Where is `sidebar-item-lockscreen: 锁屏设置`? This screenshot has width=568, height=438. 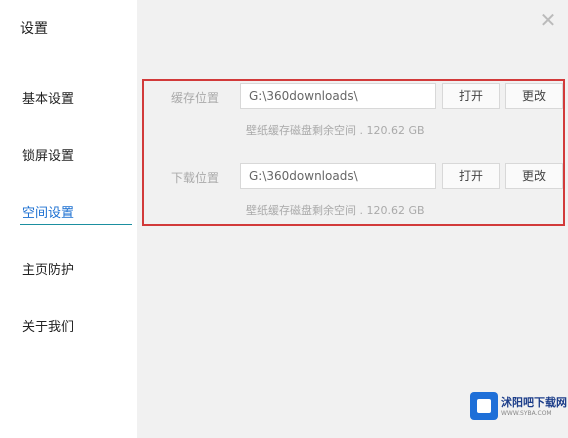 sidebar-item-lockscreen: 锁屏设置 is located at coordinates (48, 154).